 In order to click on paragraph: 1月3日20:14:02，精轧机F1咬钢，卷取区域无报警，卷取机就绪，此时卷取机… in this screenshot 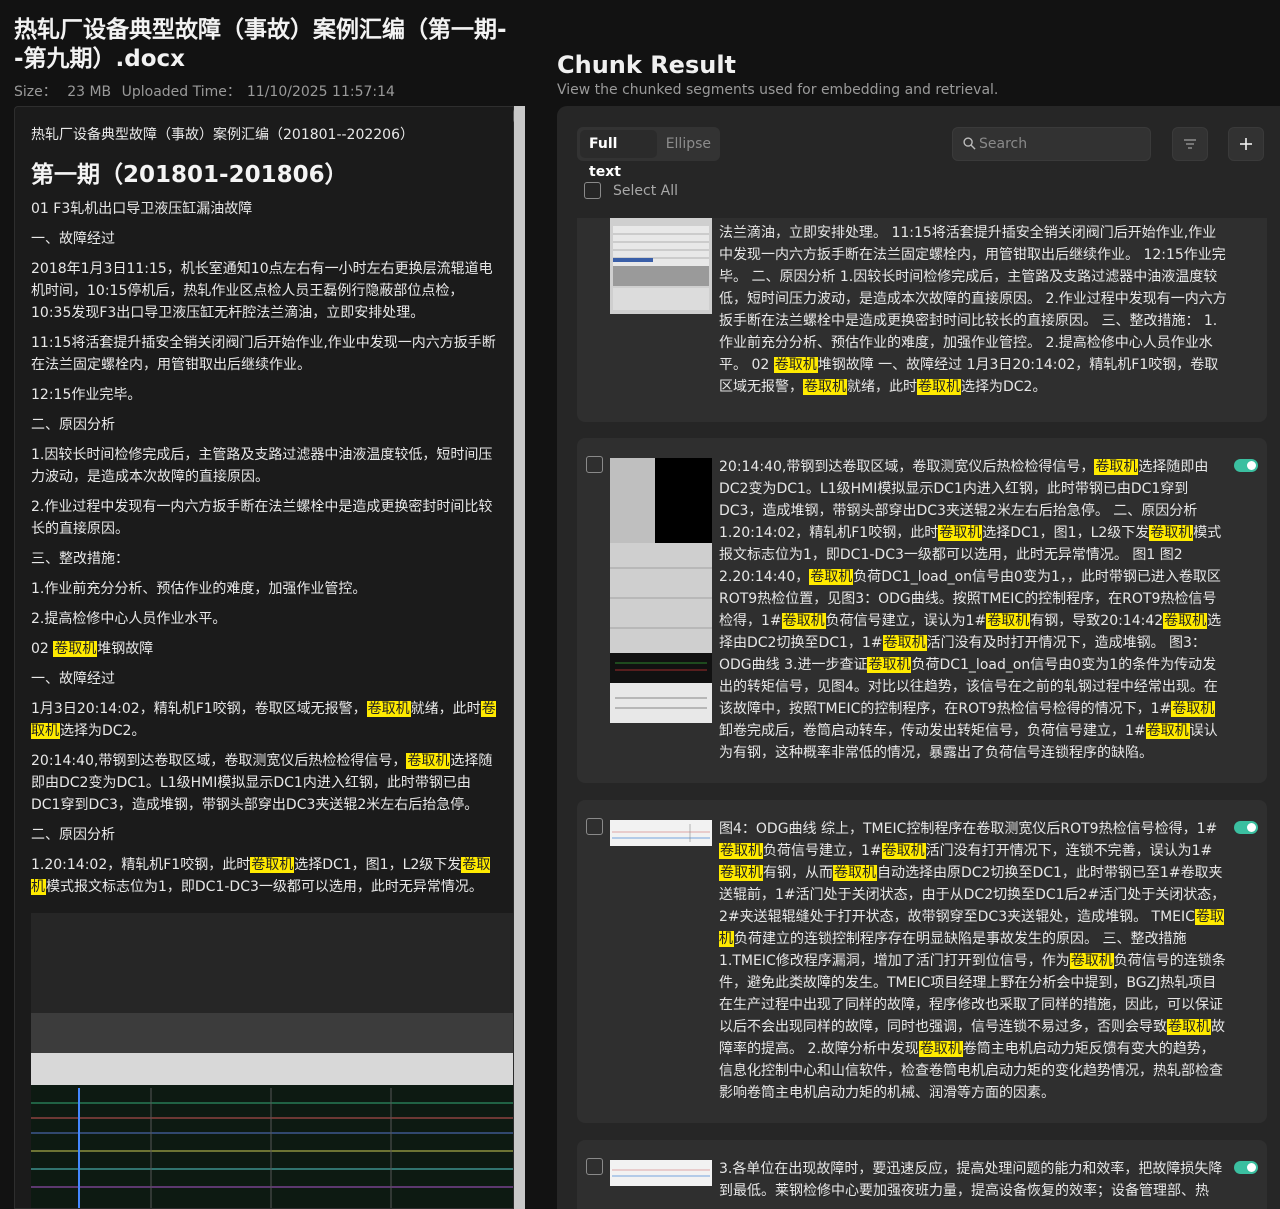, I will do `click(263, 720)`.